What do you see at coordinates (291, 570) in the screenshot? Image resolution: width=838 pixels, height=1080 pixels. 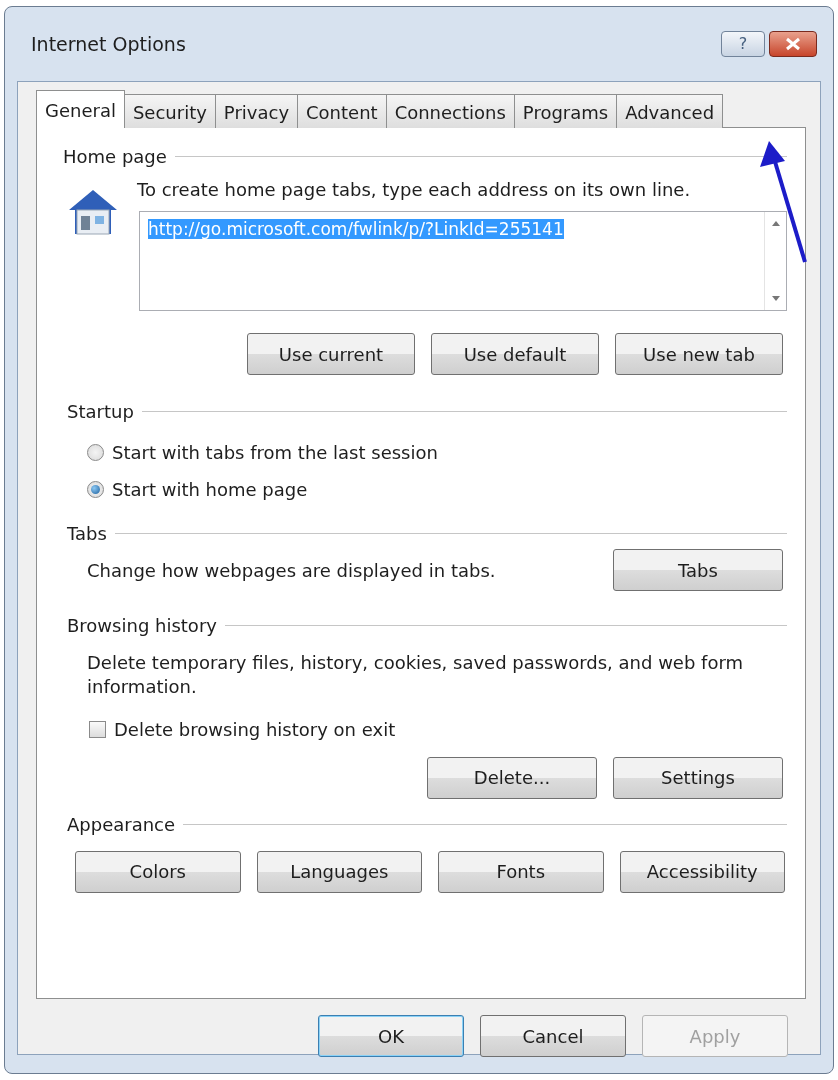 I see `description-text: Change how webpages are displayed in tabs.` at bounding box center [291, 570].